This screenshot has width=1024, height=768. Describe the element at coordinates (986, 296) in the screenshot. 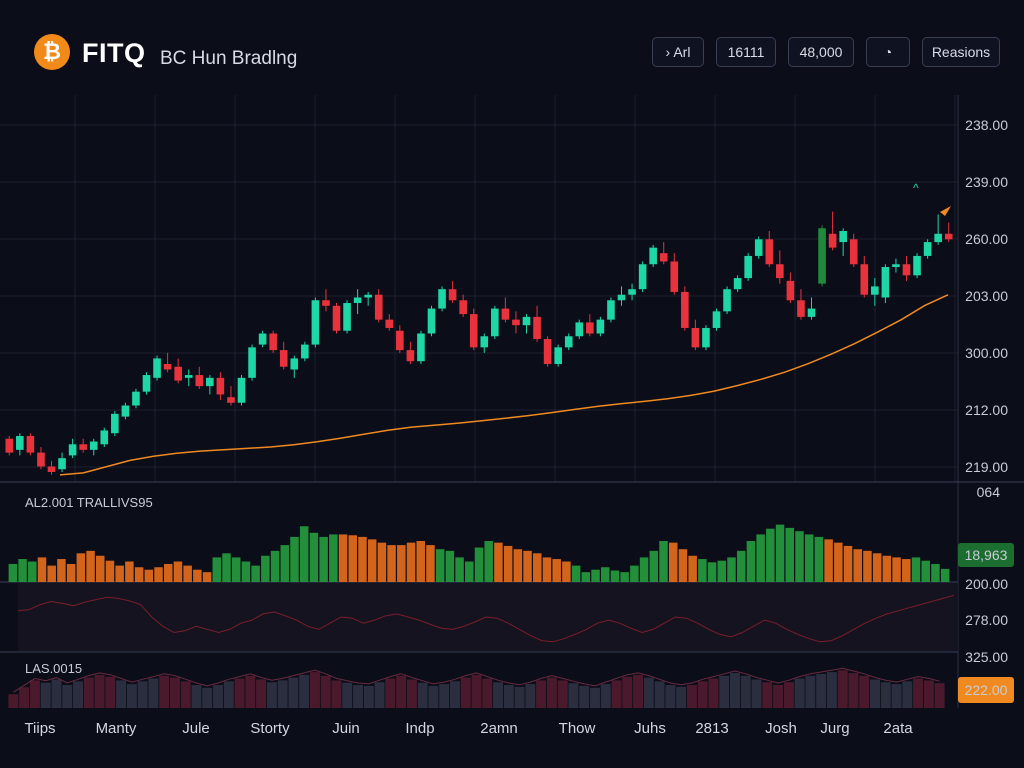

I see `y-tick-label: 203.00` at that location.